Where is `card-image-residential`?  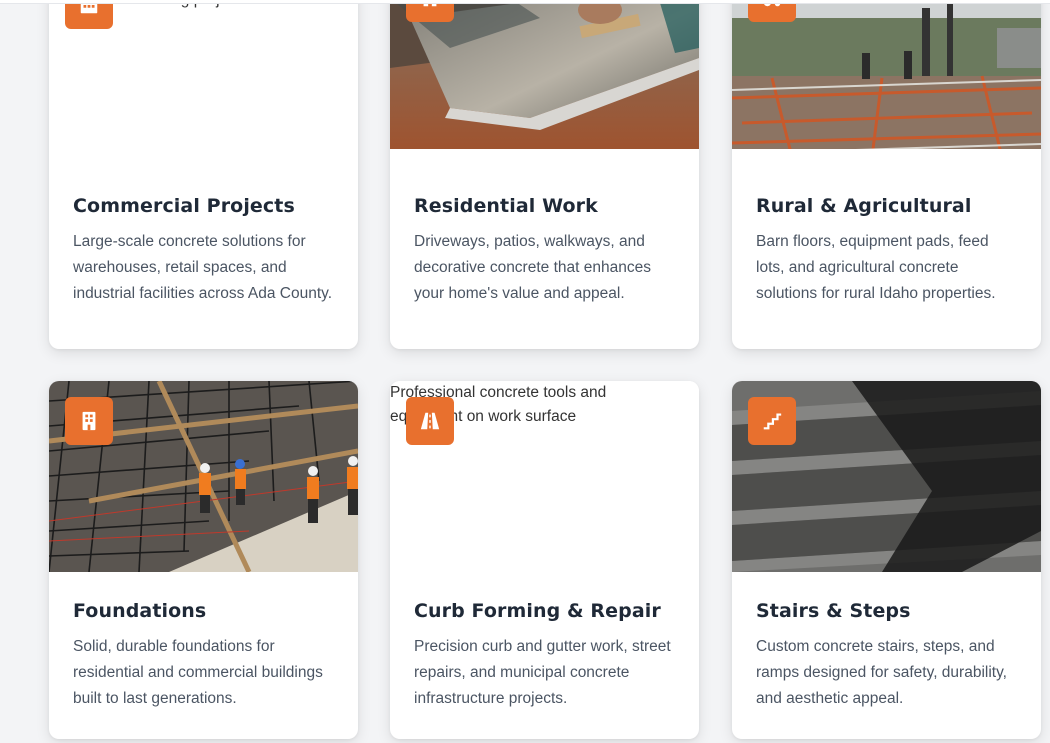 card-image-residential is located at coordinates (544, 74).